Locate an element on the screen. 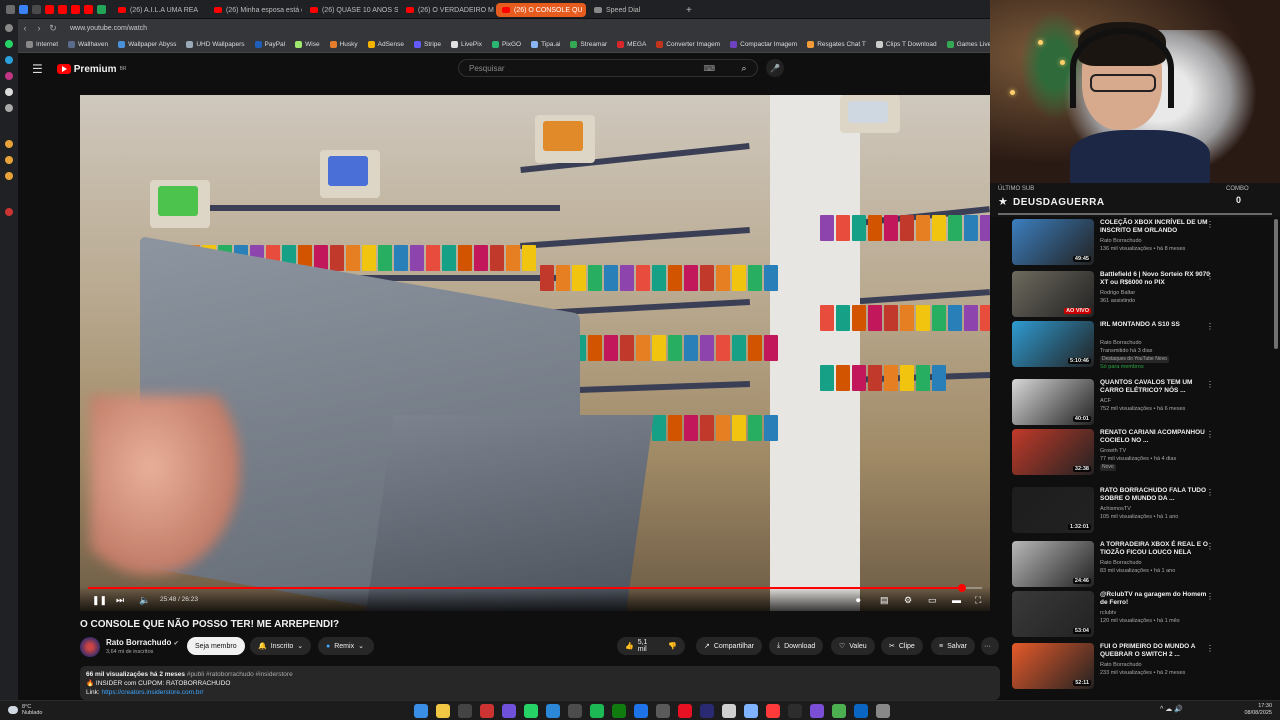 The height and width of the screenshot is (720, 1280). browser-icon is located at coordinates (23, 9).